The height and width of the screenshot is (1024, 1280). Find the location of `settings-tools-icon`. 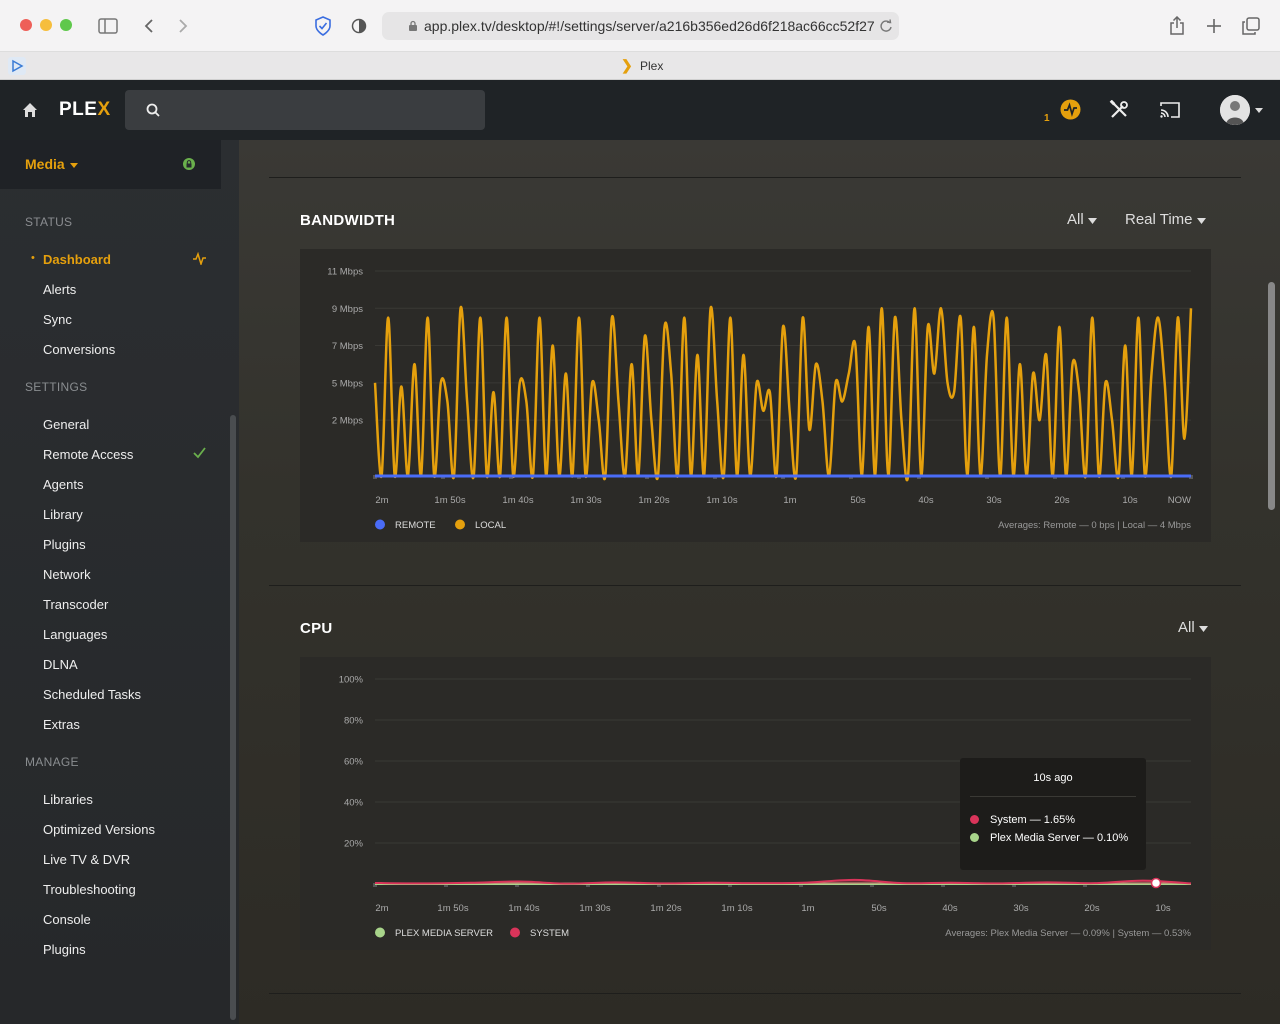

settings-tools-icon is located at coordinates (1119, 112).